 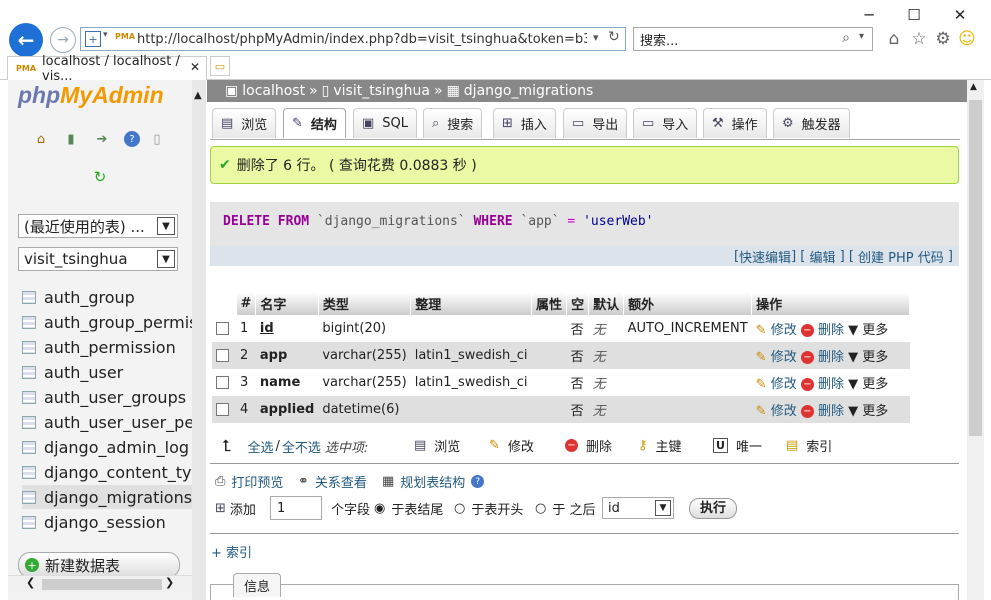 I want to click on smiley-feedback-icon: ☺, so click(x=967, y=39).